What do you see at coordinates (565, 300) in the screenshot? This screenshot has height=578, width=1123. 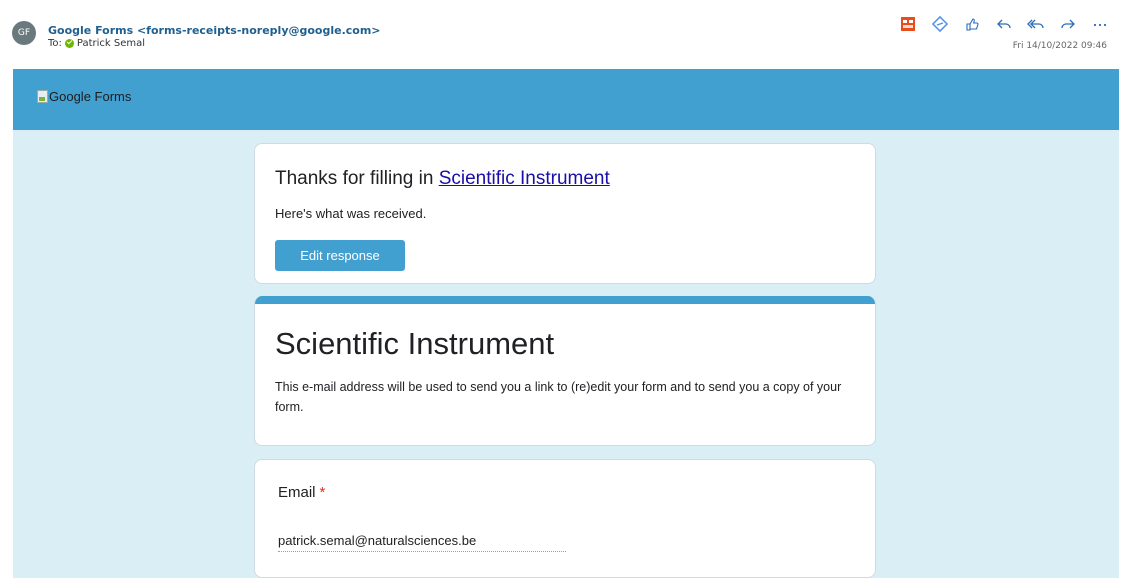 I see `card-accent-bar` at bounding box center [565, 300].